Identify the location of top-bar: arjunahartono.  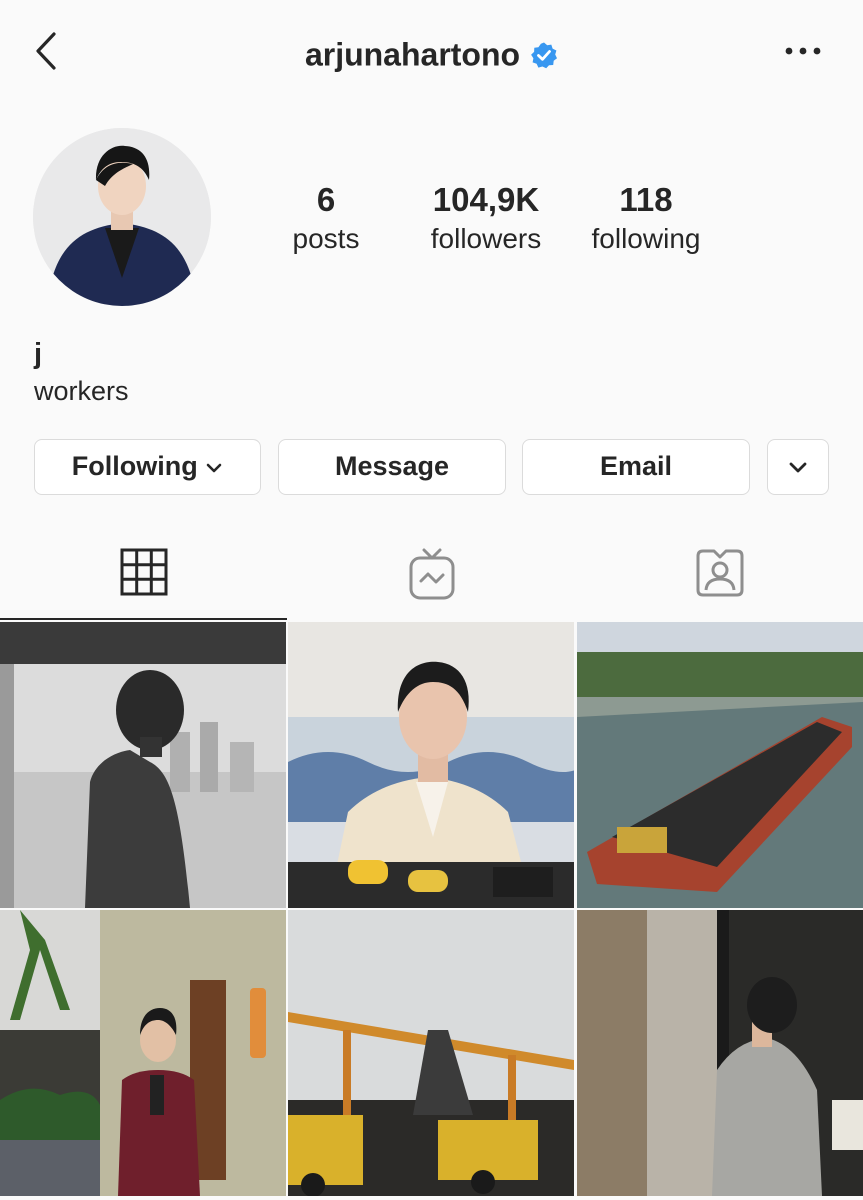
(431, 52).